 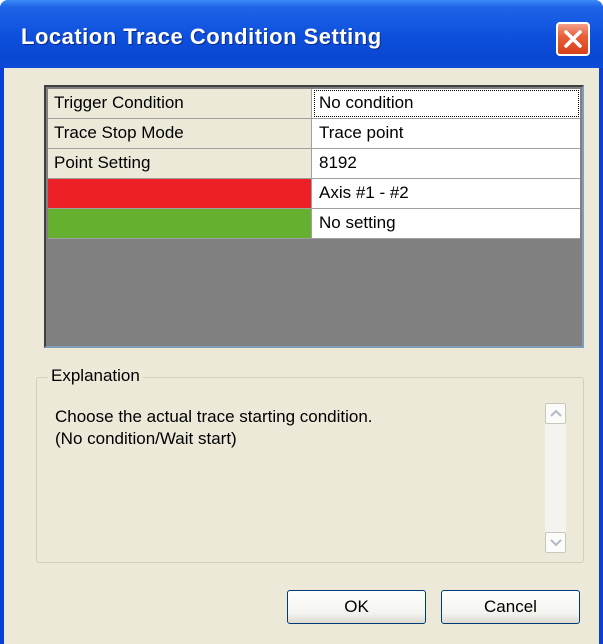 I want to click on chevron-down-icon, so click(x=556, y=543).